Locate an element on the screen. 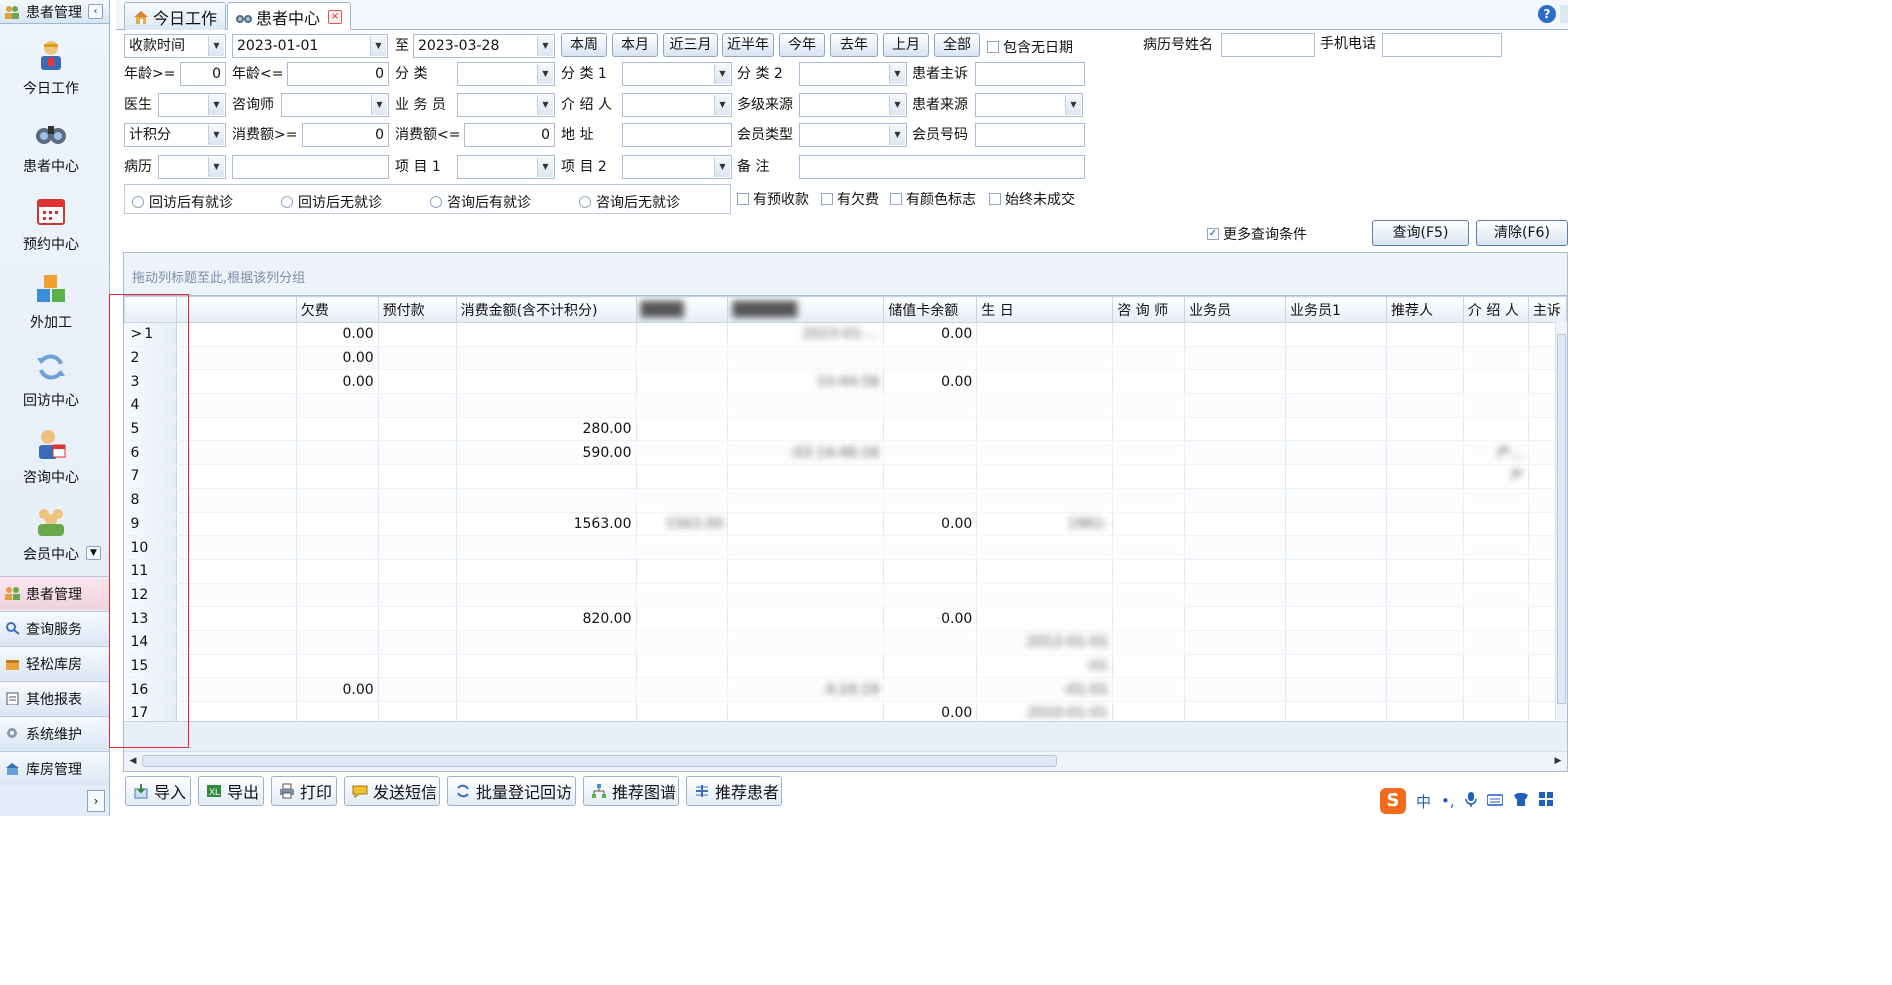 This screenshot has height=985, width=1892. table-row: 8 is located at coordinates (845, 500).